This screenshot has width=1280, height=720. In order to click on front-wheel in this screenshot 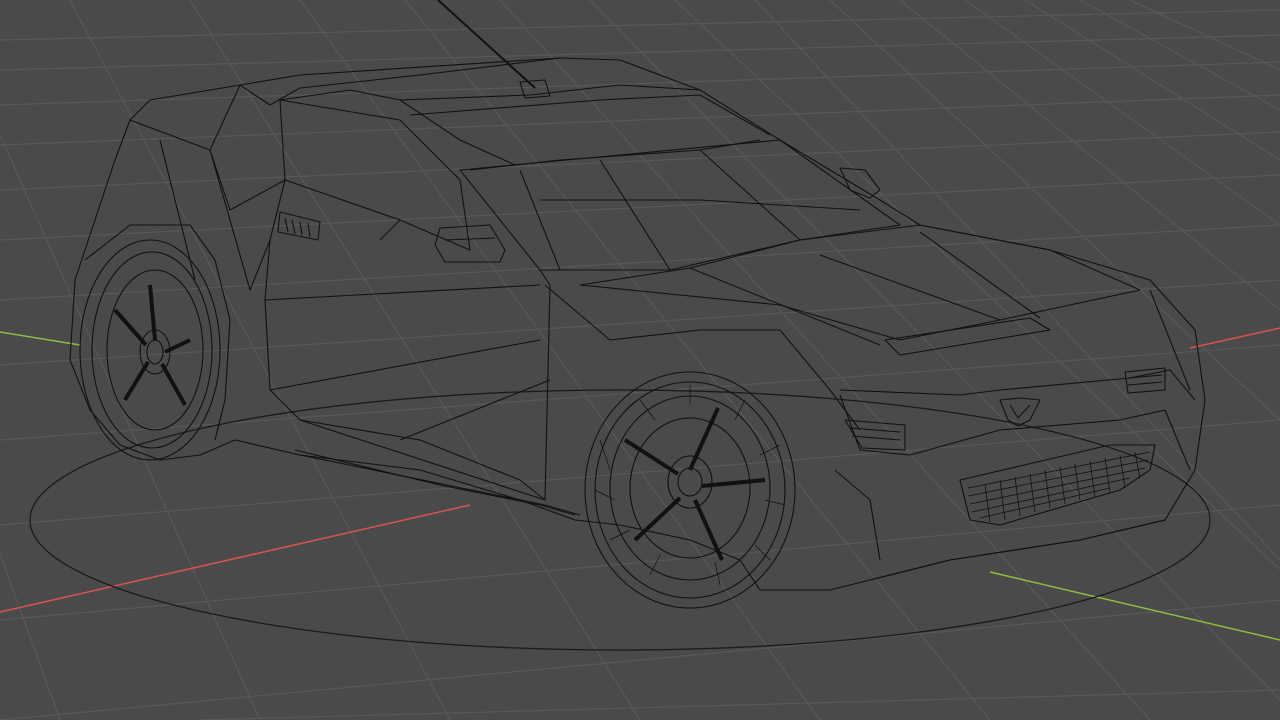, I will do `click(690, 490)`.